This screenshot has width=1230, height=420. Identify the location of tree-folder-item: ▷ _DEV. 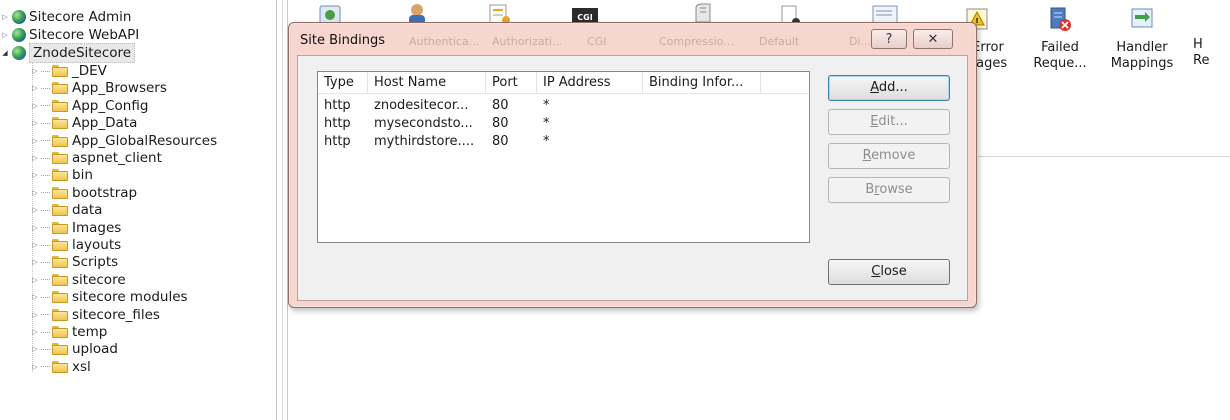
(68, 71).